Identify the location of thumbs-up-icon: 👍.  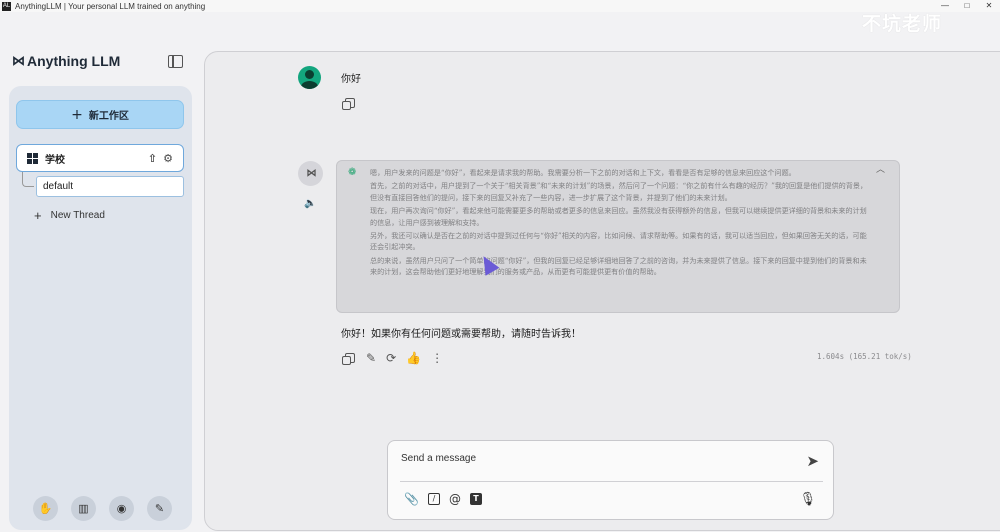
(413, 358).